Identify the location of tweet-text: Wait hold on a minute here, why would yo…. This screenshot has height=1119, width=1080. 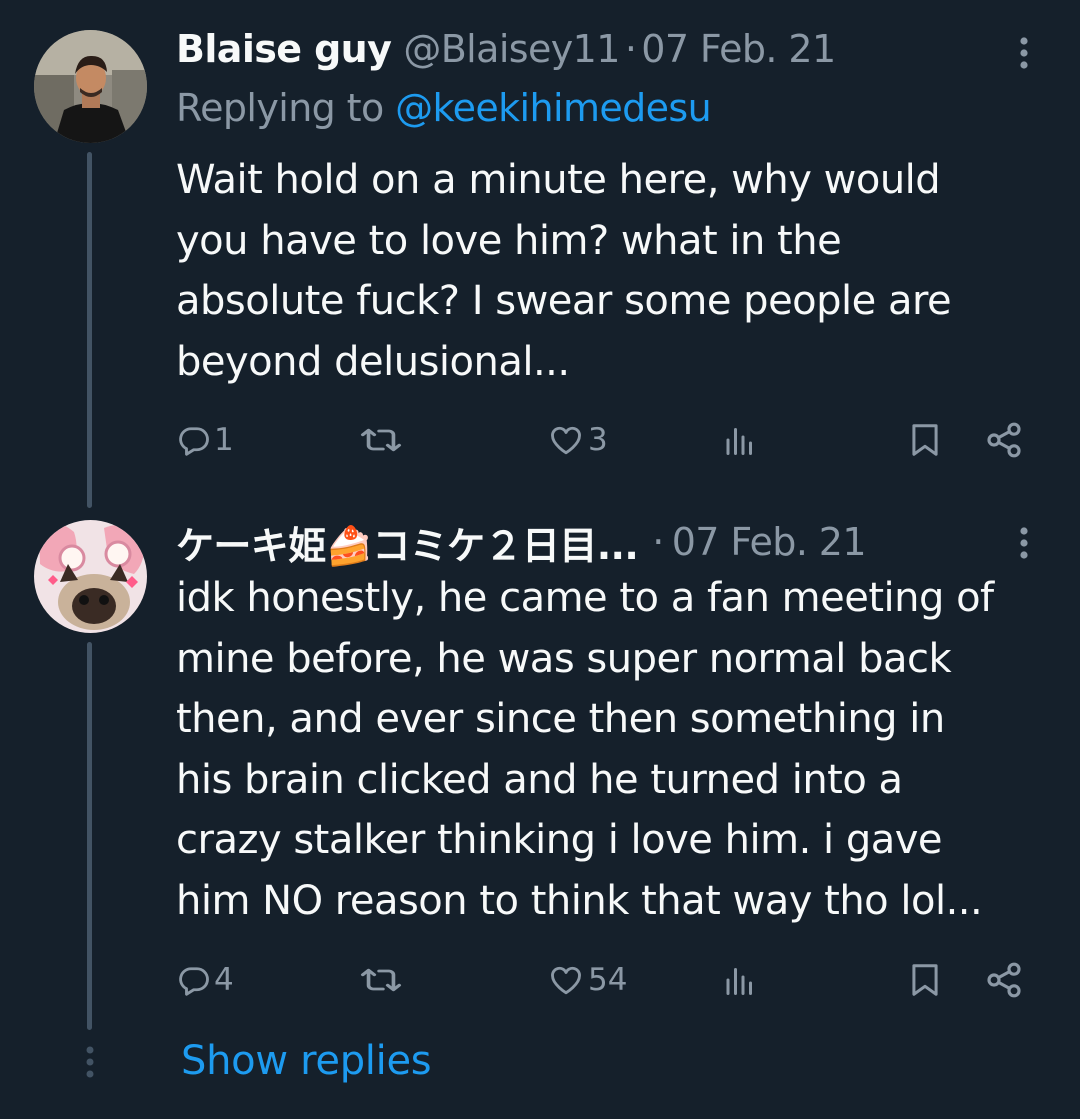
(564, 271).